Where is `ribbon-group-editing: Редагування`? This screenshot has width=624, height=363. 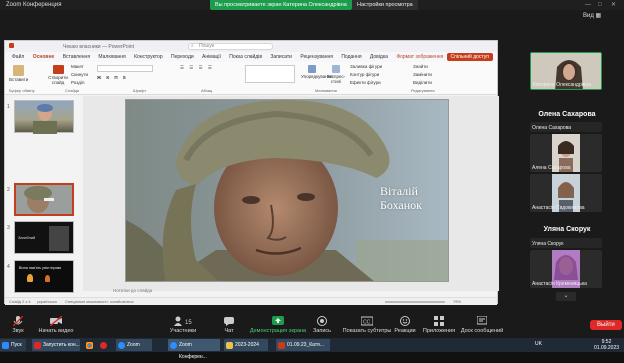
ribbon-group-editing: Редагування is located at coordinates (423, 90).